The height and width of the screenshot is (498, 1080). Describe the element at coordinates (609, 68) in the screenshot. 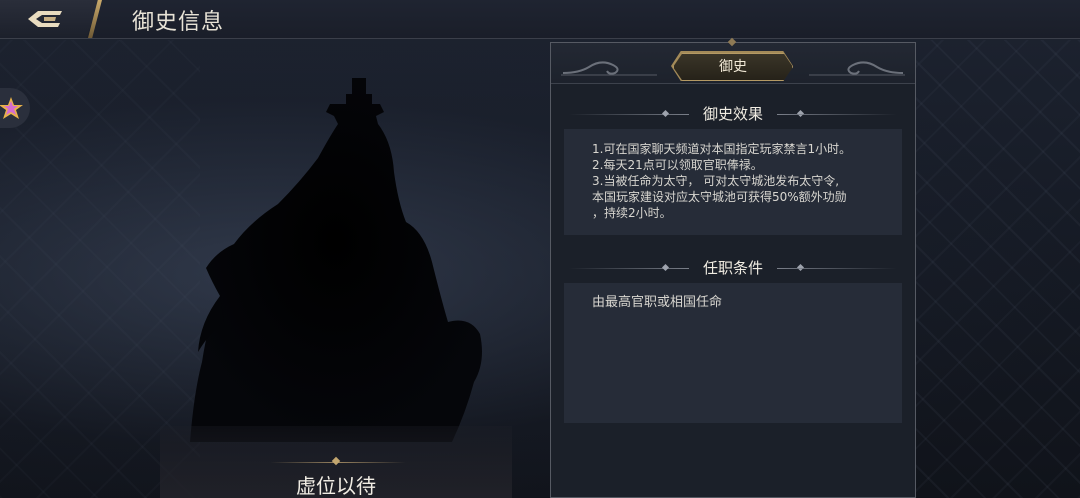

I see `cloud-ornament-left` at that location.